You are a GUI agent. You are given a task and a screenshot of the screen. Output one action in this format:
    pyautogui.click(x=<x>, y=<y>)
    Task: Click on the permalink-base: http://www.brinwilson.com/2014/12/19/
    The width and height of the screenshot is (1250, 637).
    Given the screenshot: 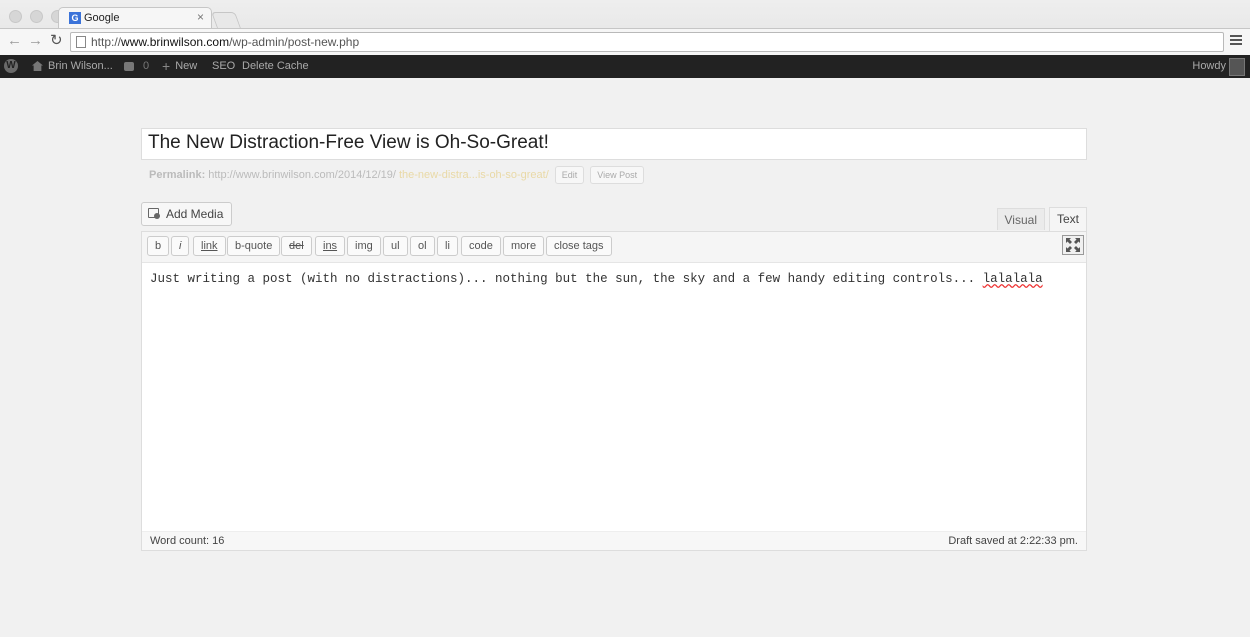 What is the action you would take?
    pyautogui.click(x=302, y=175)
    